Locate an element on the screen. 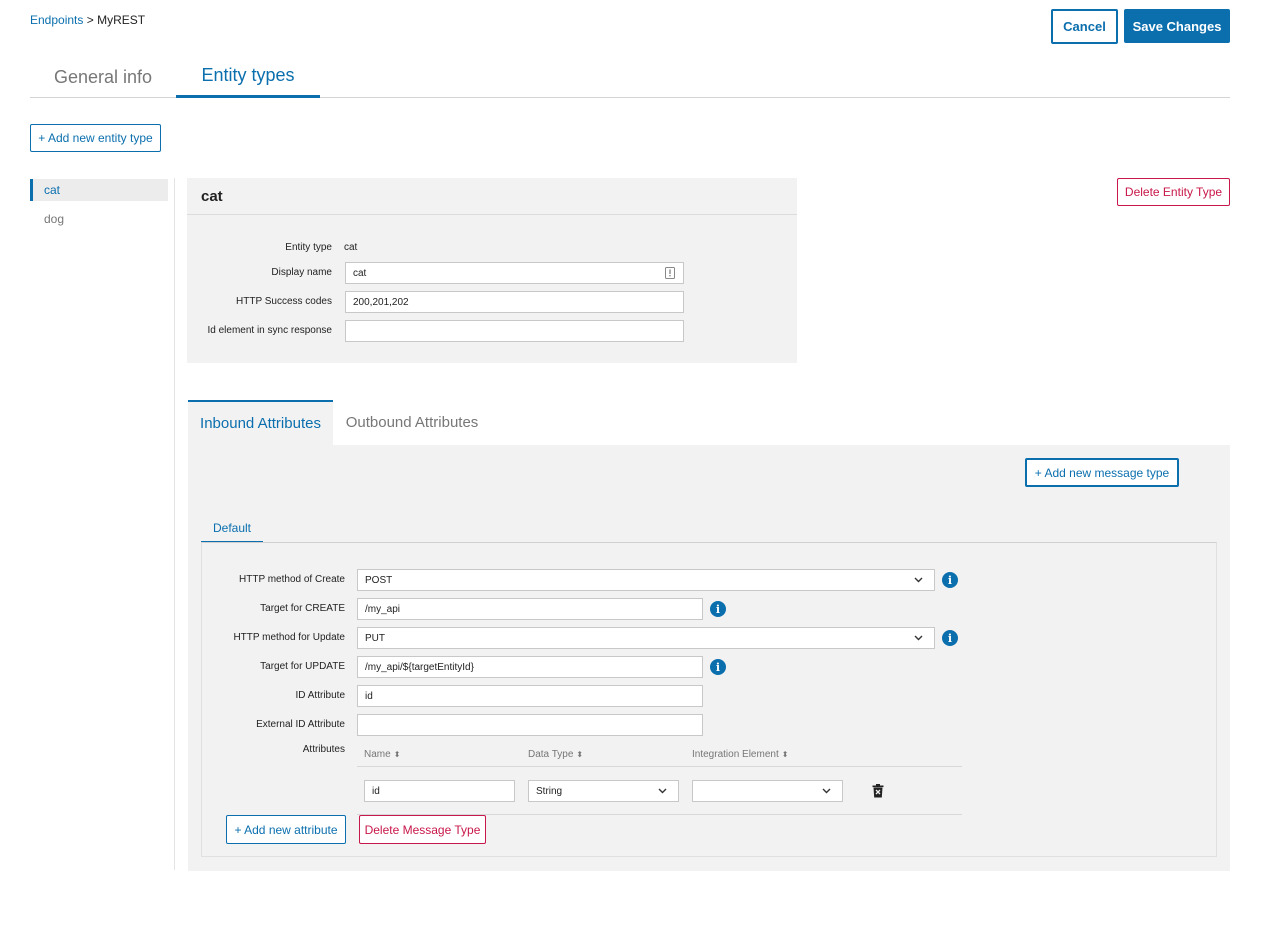 The image size is (1271, 931). delete-entity-type-button: Delete Entity Type is located at coordinates (1173, 192).